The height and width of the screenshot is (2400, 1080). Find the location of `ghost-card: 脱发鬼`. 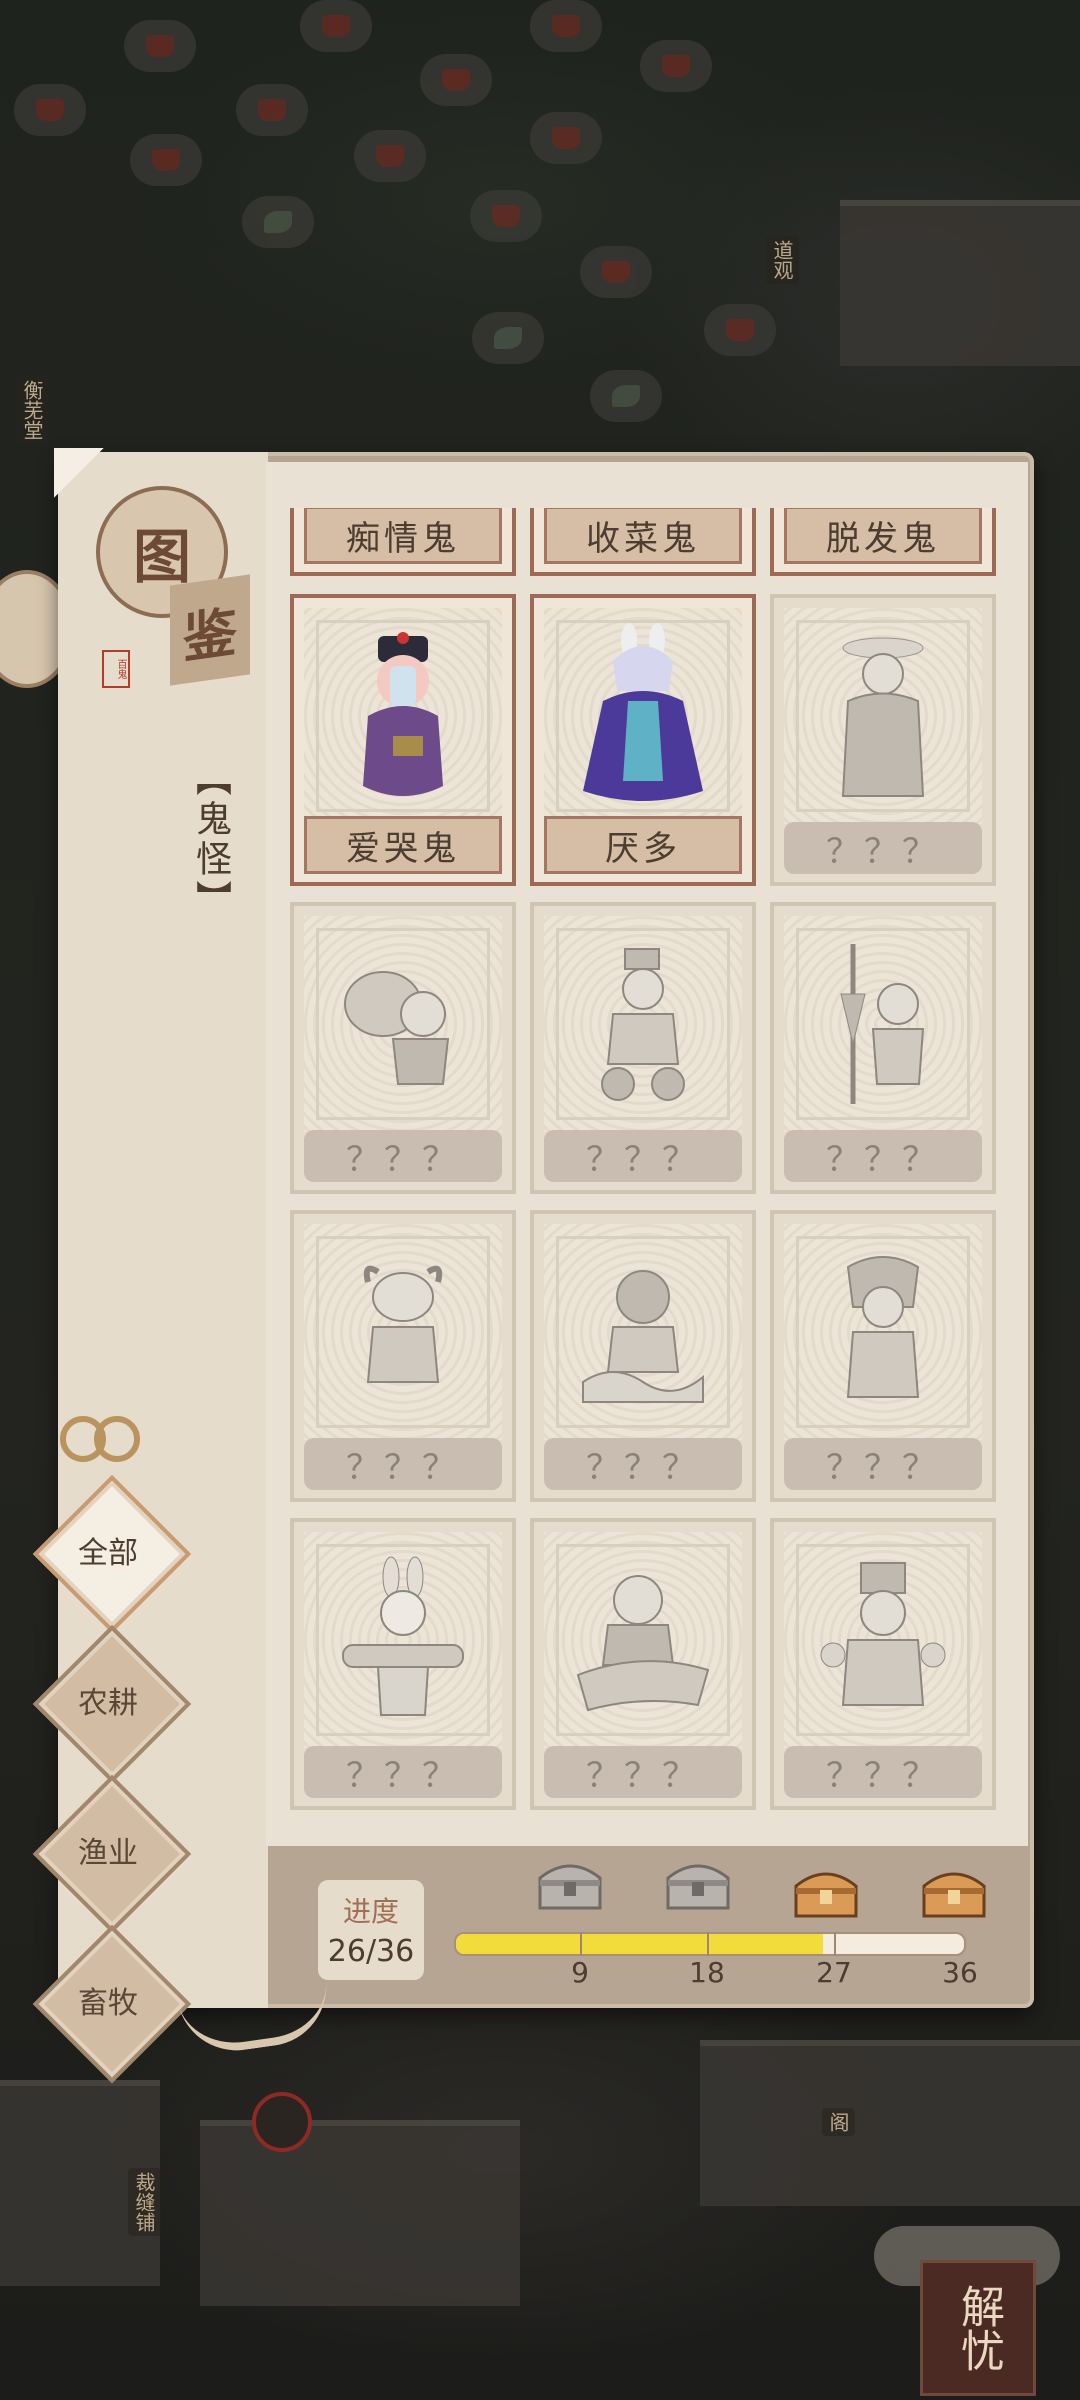

ghost-card: 脱发鬼 is located at coordinates (883, 542).